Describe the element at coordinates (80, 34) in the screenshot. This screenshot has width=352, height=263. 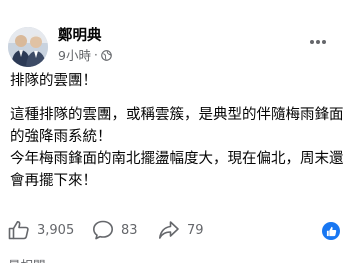
I see `author-name: 鄭明典` at that location.